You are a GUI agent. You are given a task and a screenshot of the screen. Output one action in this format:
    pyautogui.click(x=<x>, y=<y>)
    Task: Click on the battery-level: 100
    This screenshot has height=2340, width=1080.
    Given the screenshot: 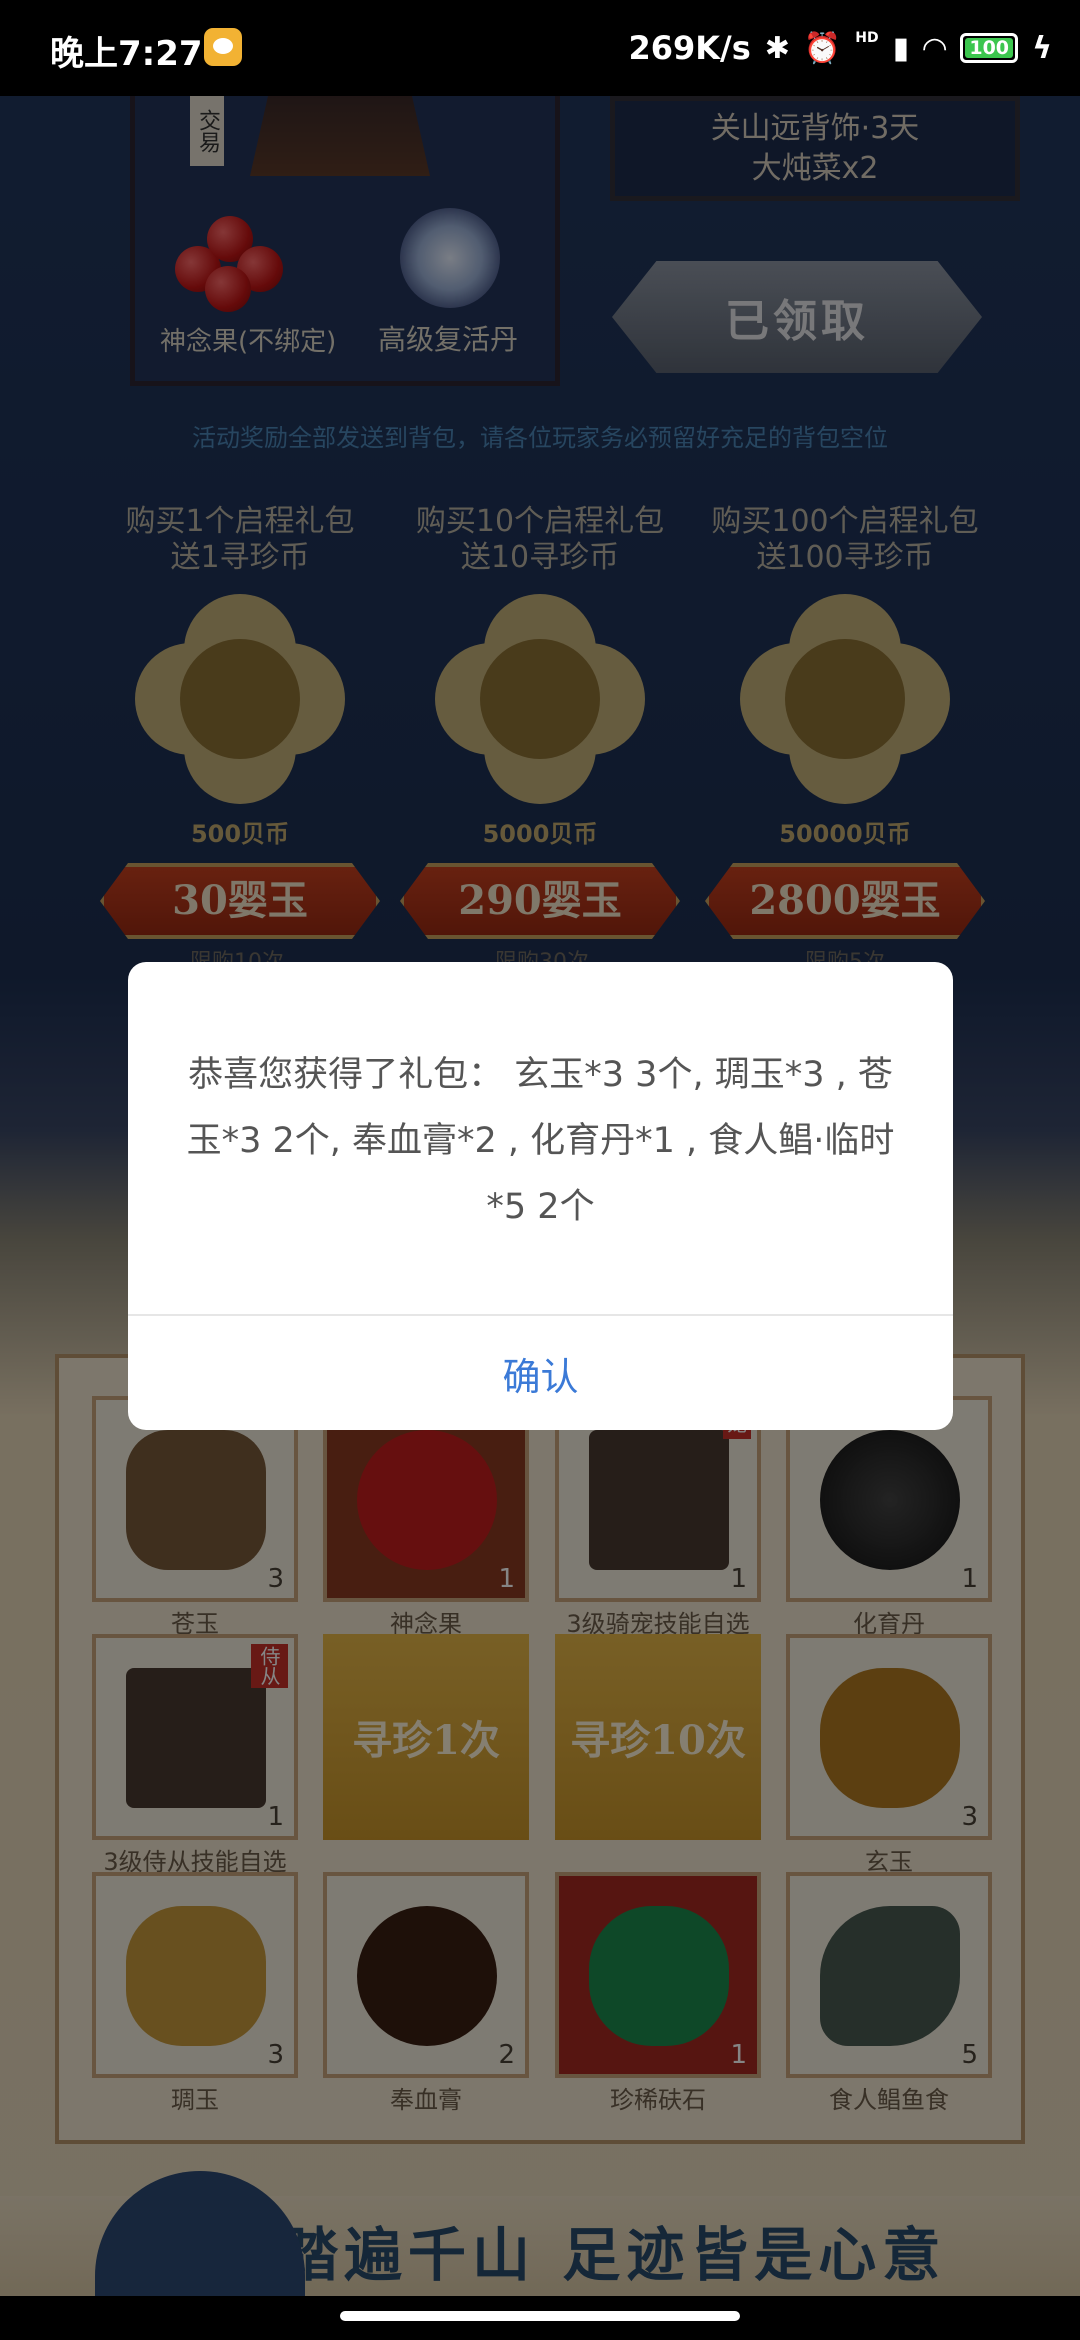 What is the action you would take?
    pyautogui.click(x=989, y=48)
    